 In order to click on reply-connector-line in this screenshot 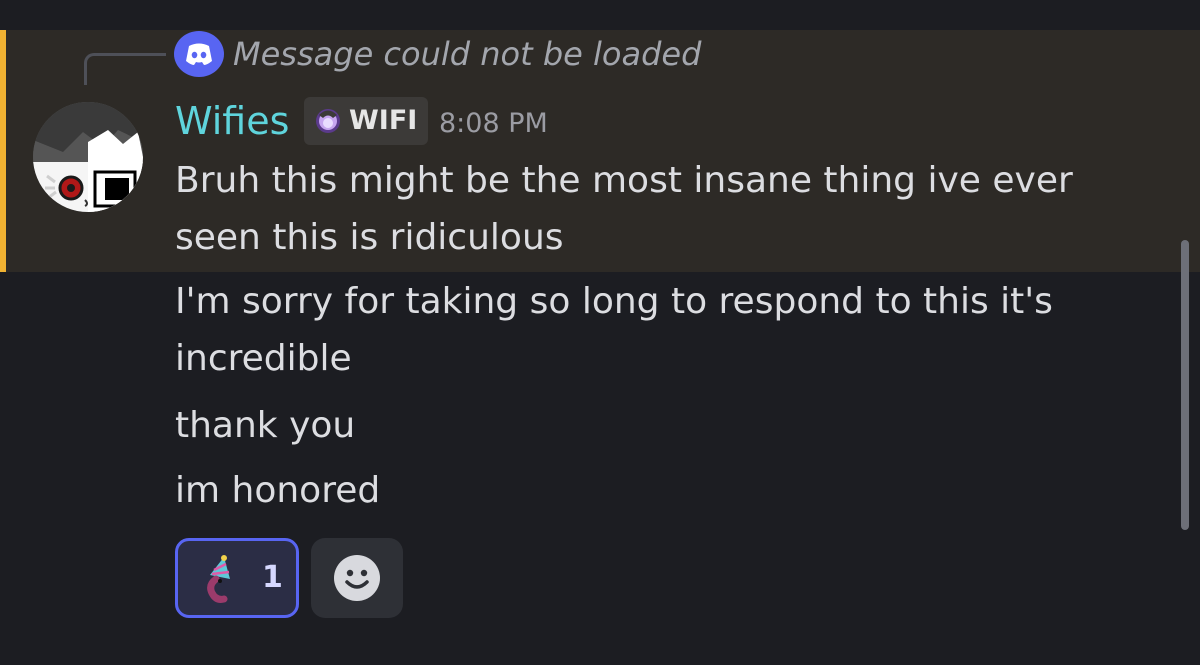, I will do `click(125, 69)`.